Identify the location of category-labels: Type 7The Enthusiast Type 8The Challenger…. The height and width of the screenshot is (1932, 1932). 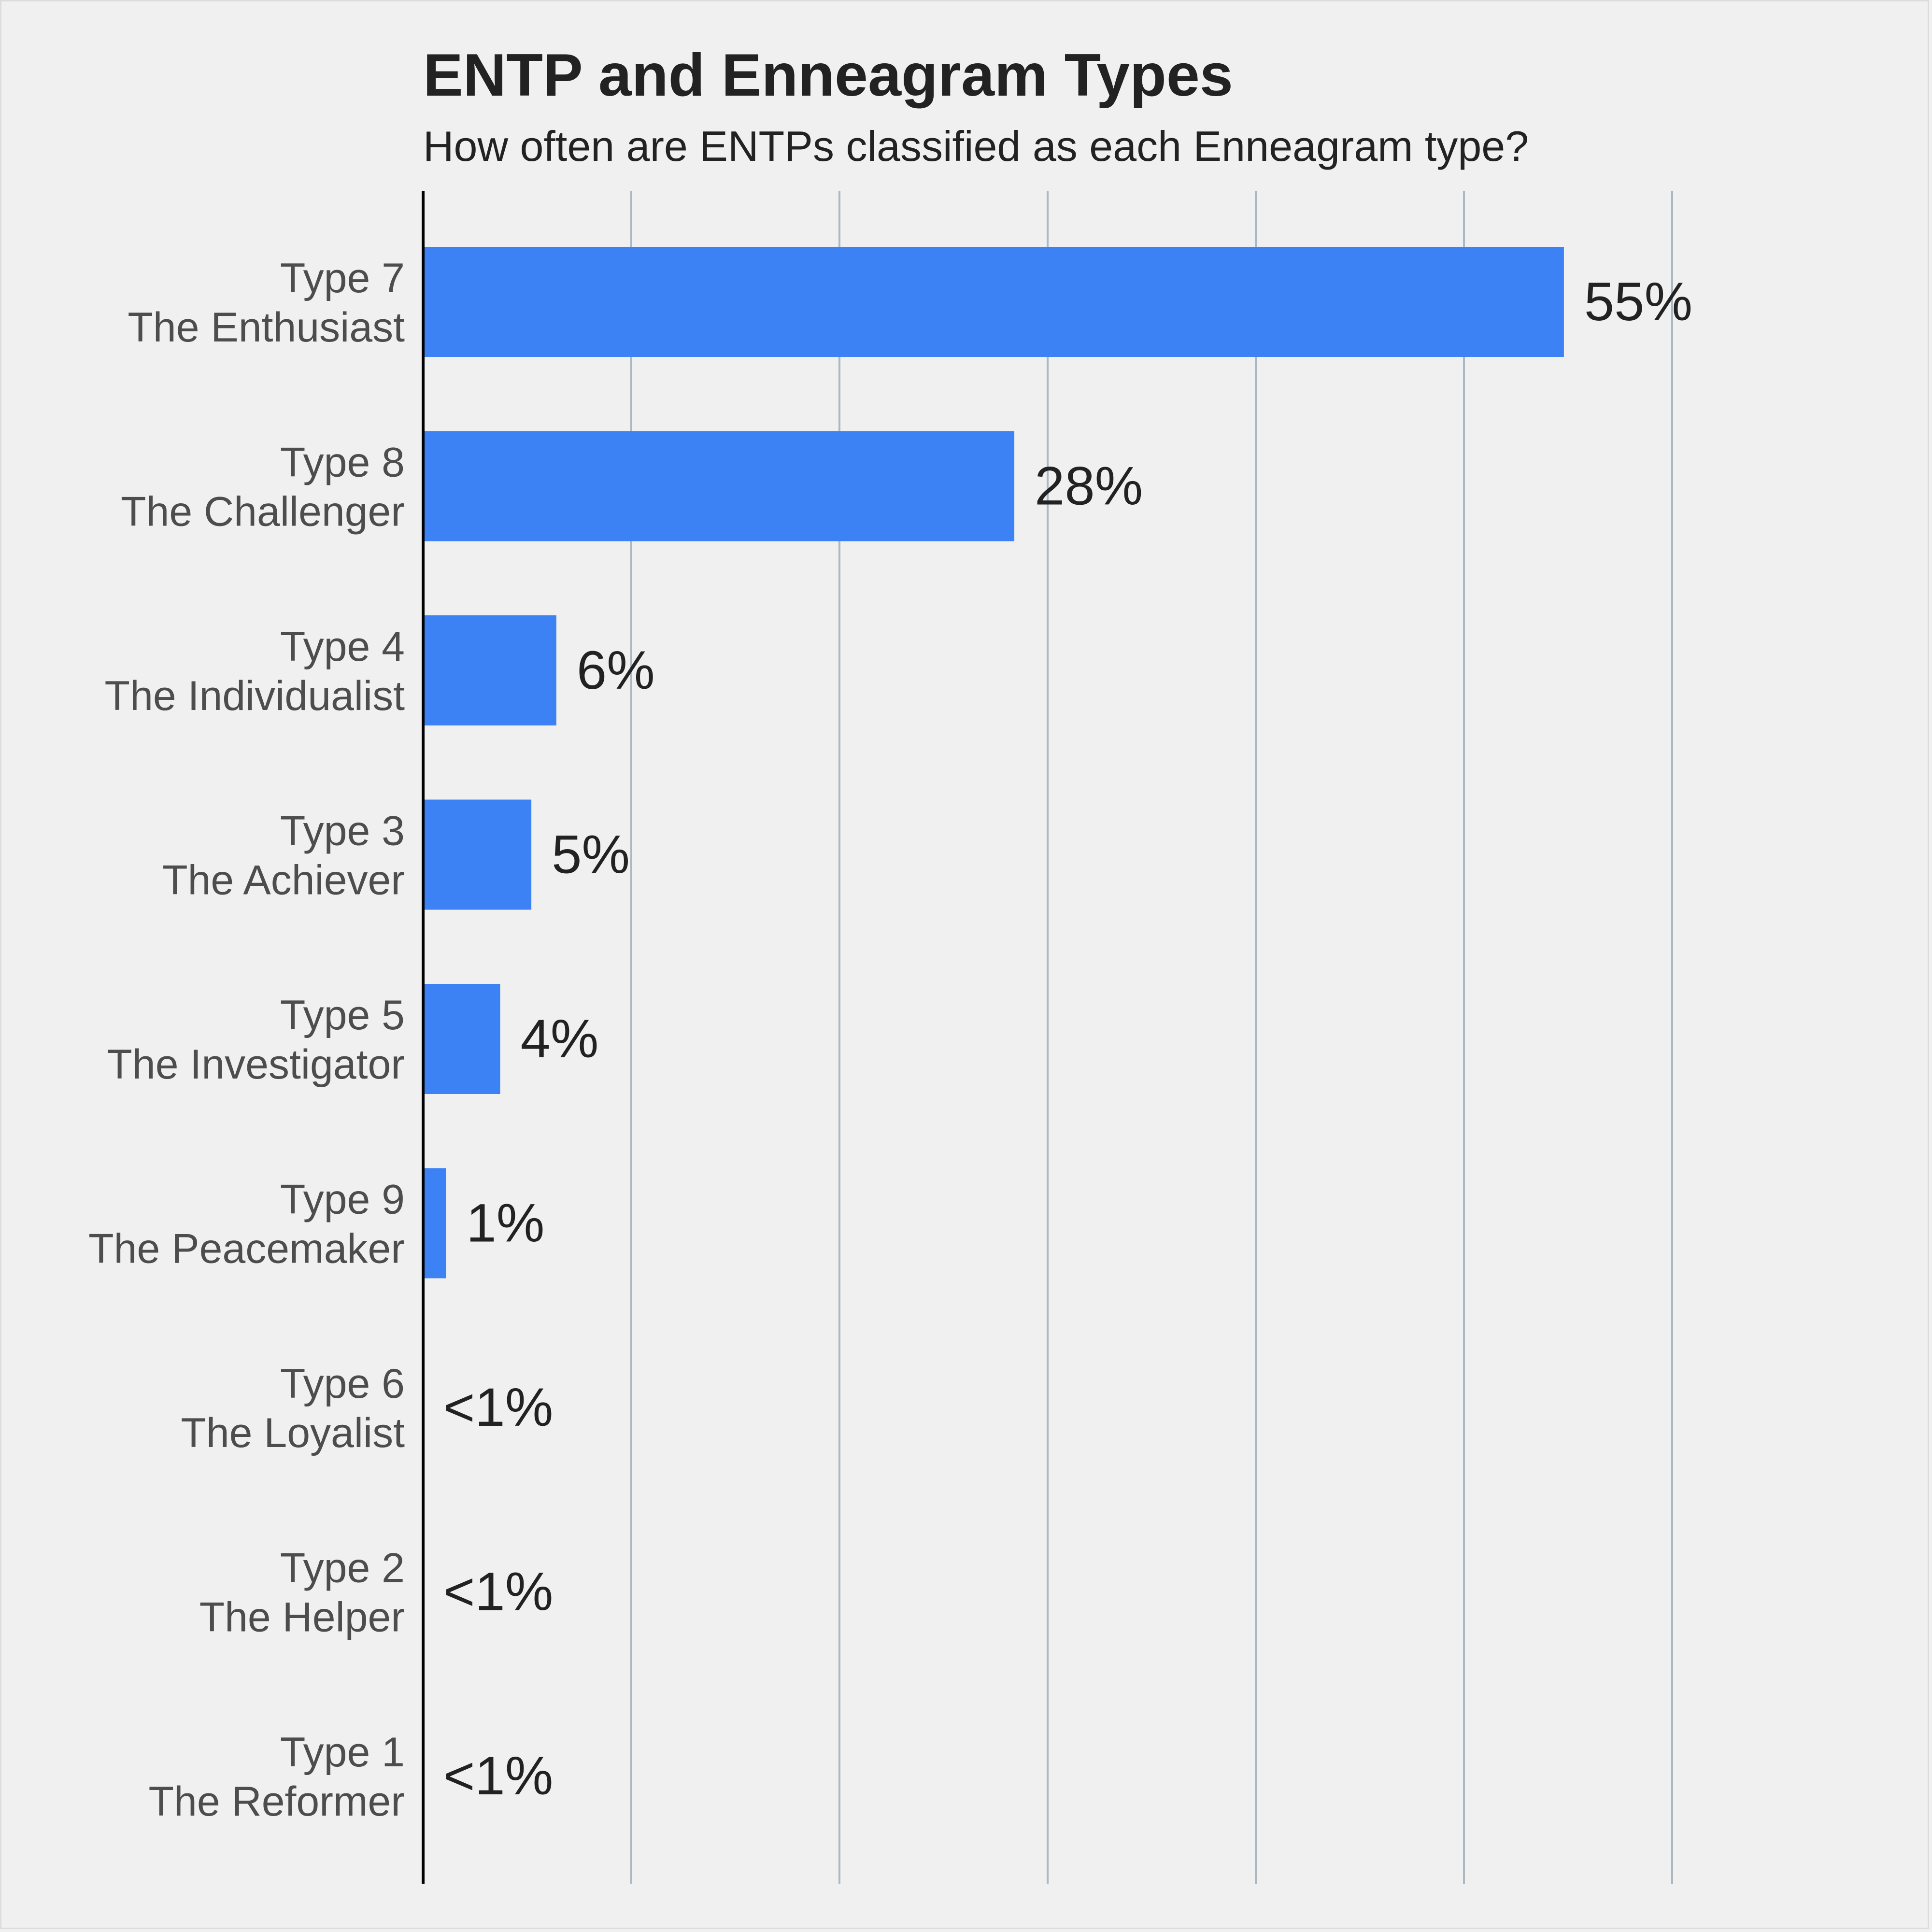
(246, 1040).